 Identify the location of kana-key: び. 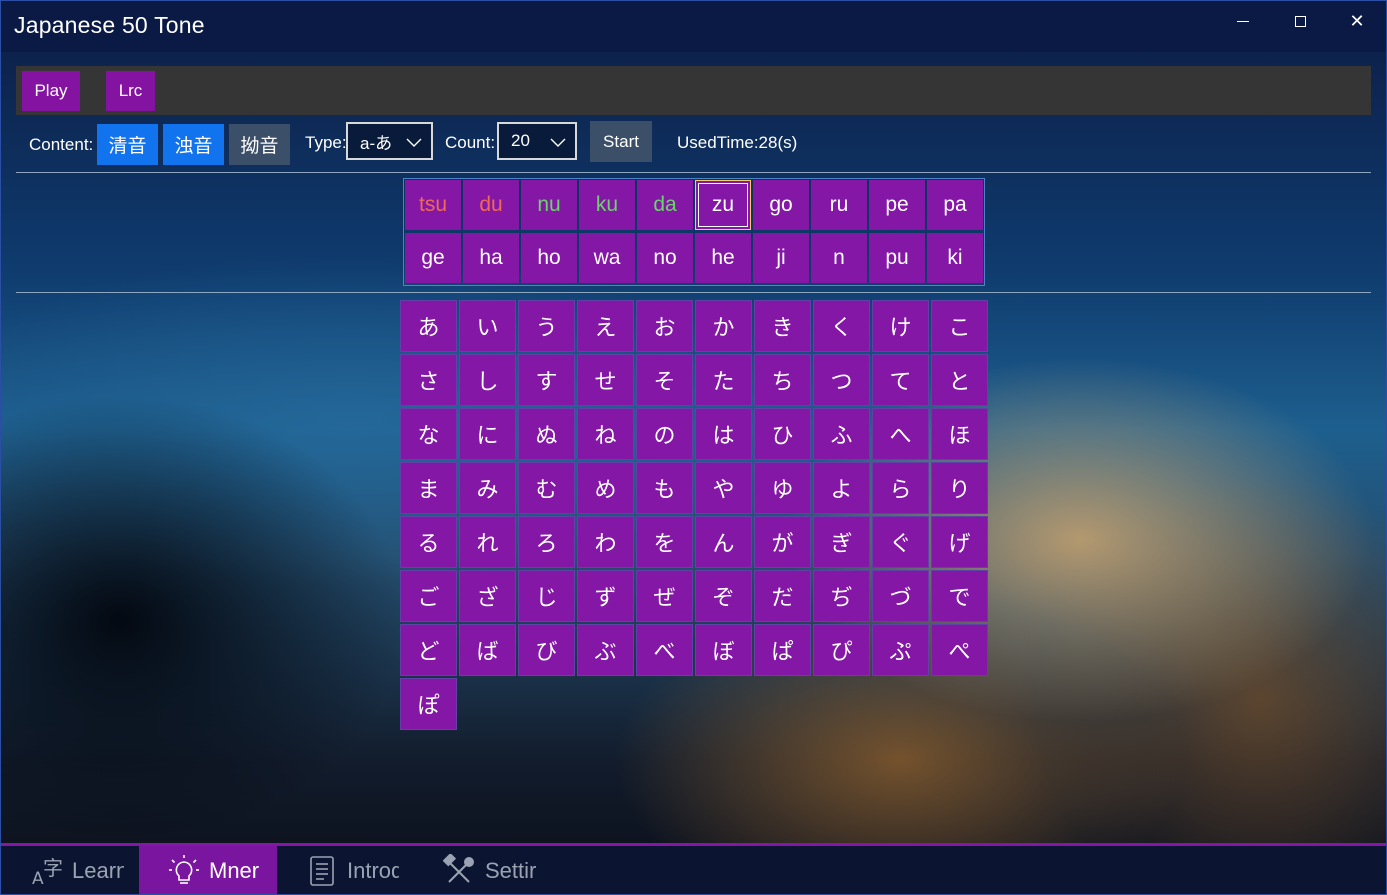
(546, 650).